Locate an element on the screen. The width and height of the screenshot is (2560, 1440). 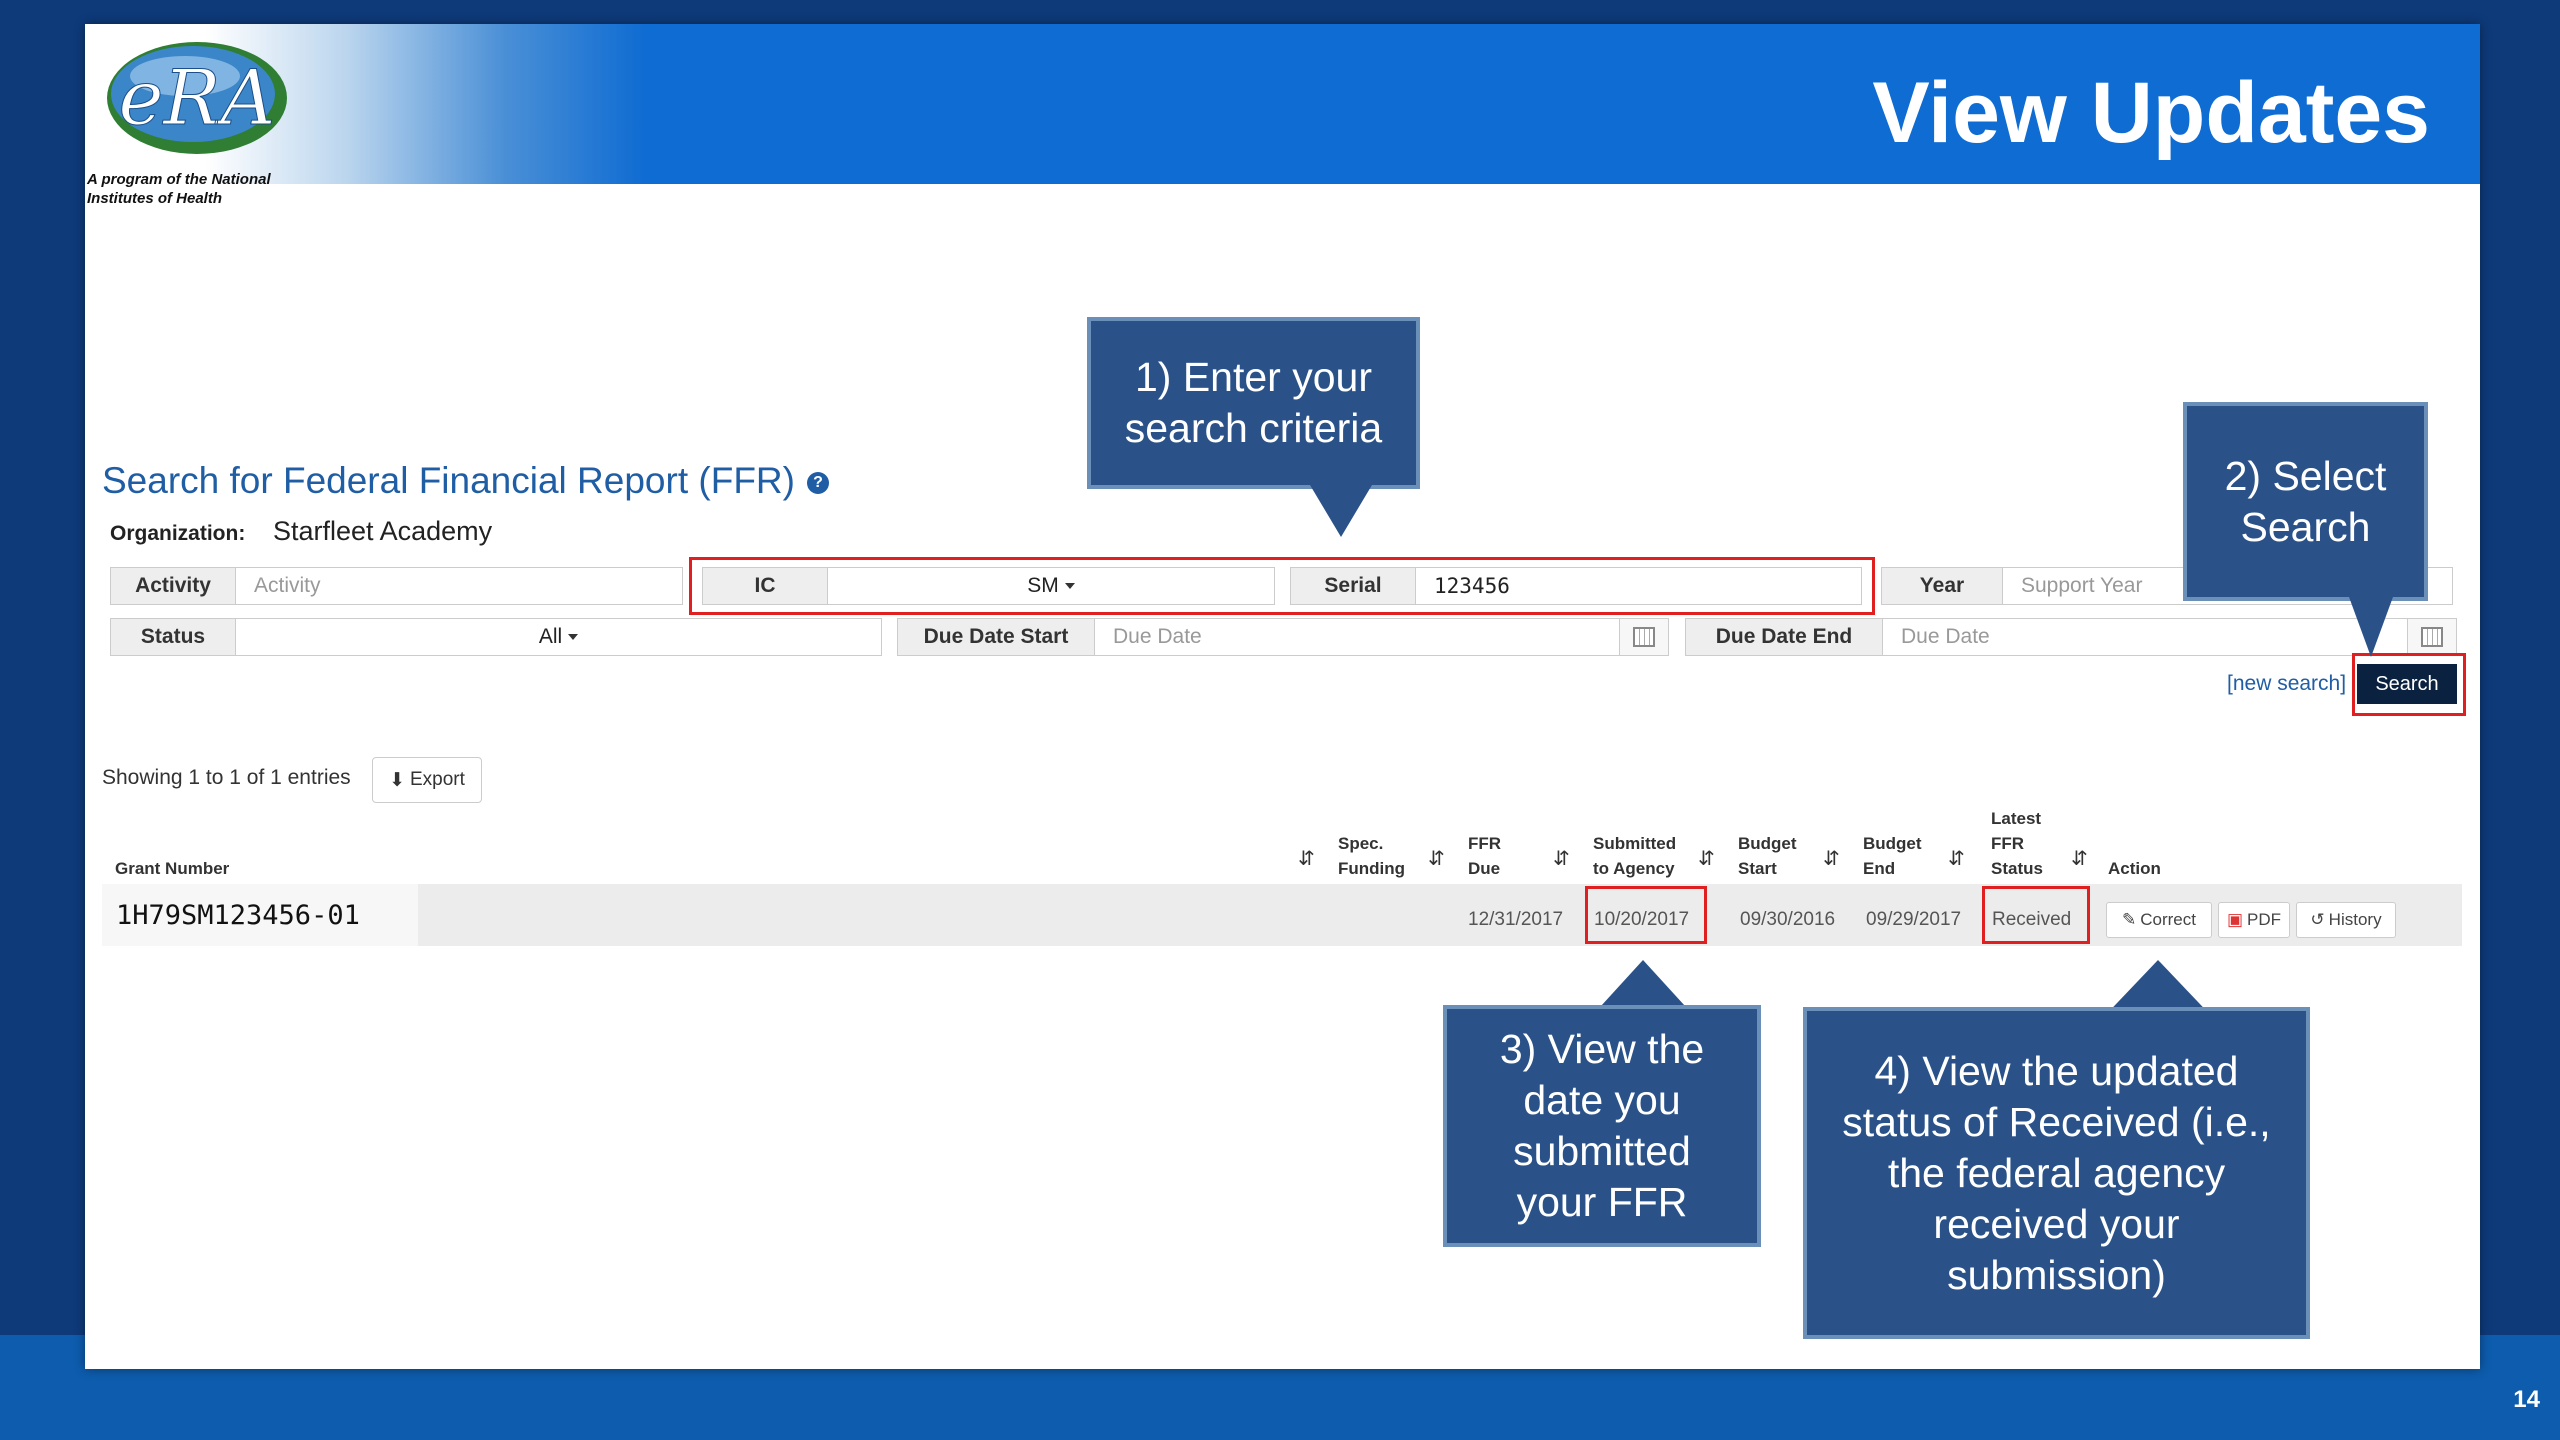
correct-button: ✎ Correct is located at coordinates (2159, 920).